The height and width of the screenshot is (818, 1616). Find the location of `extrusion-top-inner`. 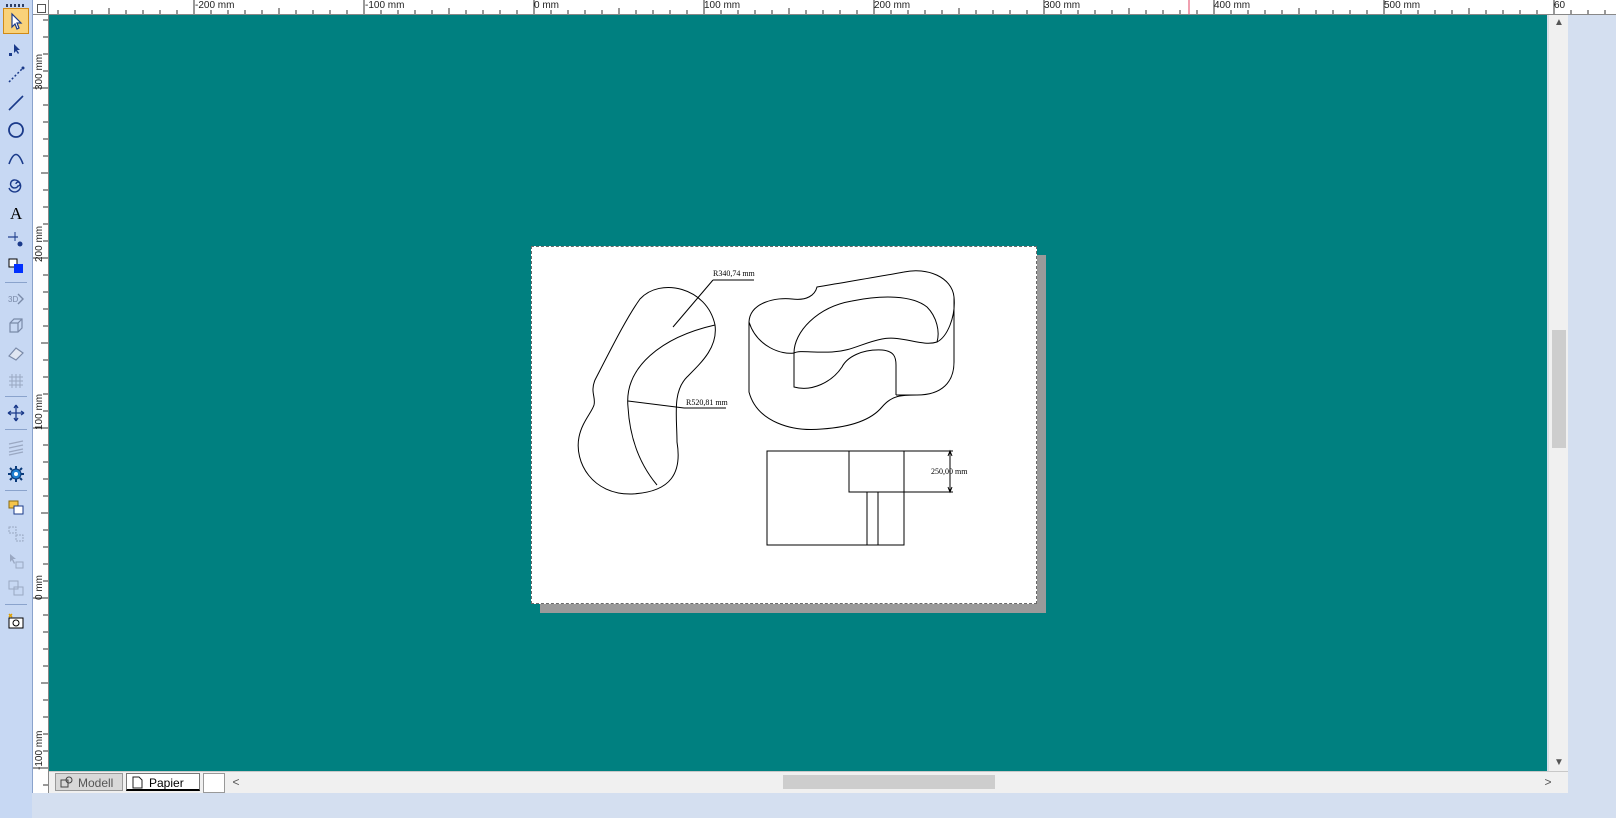

extrusion-top-inner is located at coordinates (866, 325).